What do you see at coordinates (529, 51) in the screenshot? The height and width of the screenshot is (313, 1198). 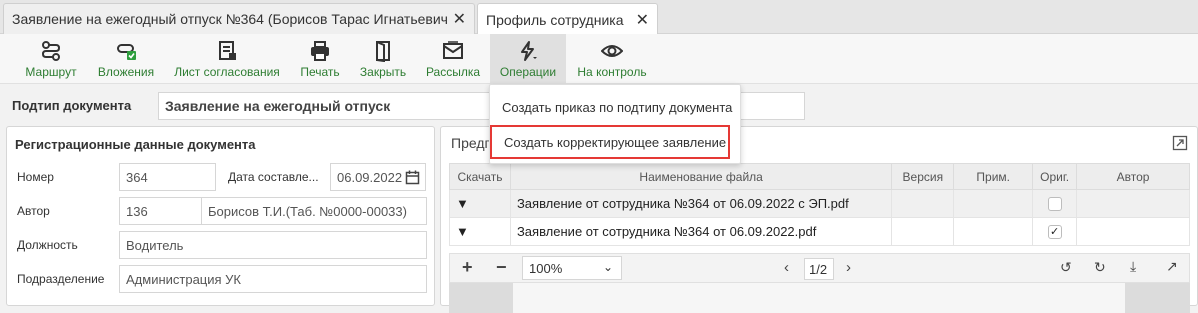 I see `lightning-icon` at bounding box center [529, 51].